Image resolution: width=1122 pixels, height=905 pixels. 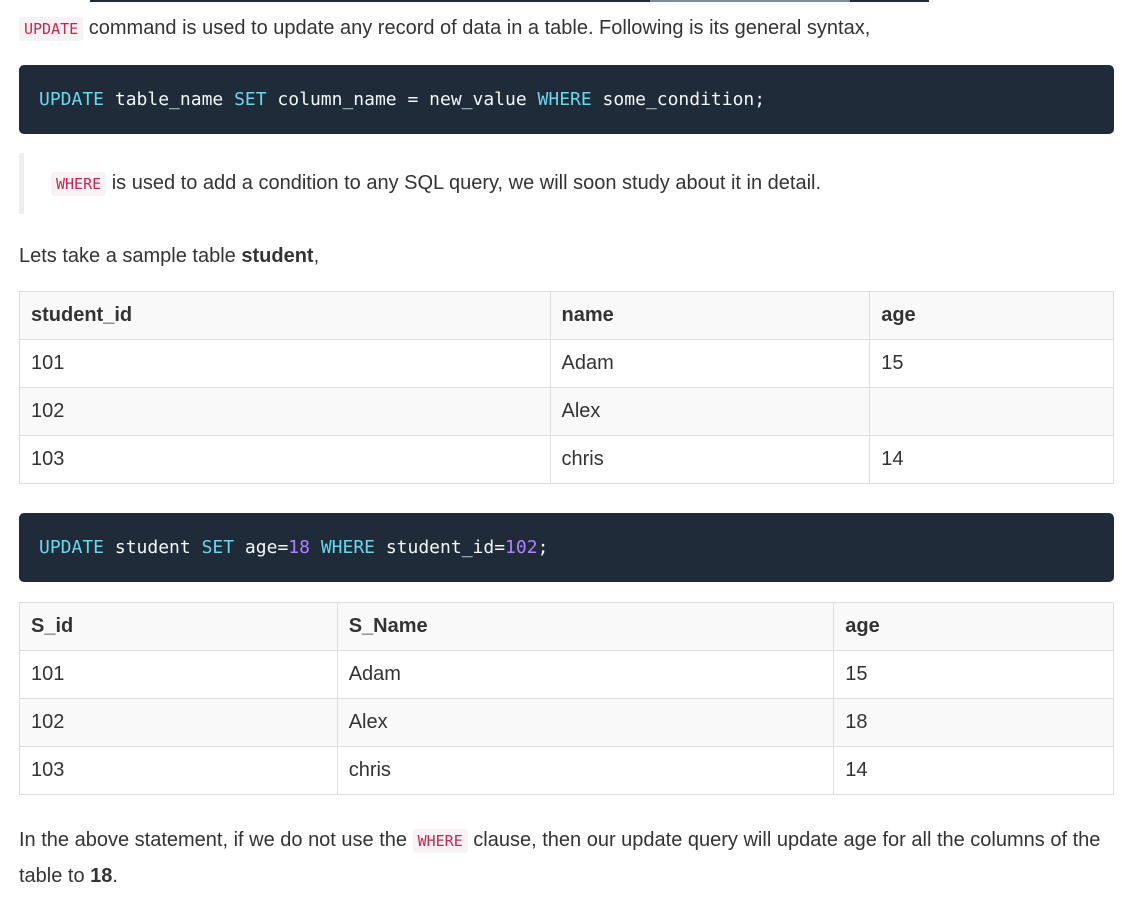 What do you see at coordinates (51, 29) in the screenshot?
I see `inline-code-update: UPDATE` at bounding box center [51, 29].